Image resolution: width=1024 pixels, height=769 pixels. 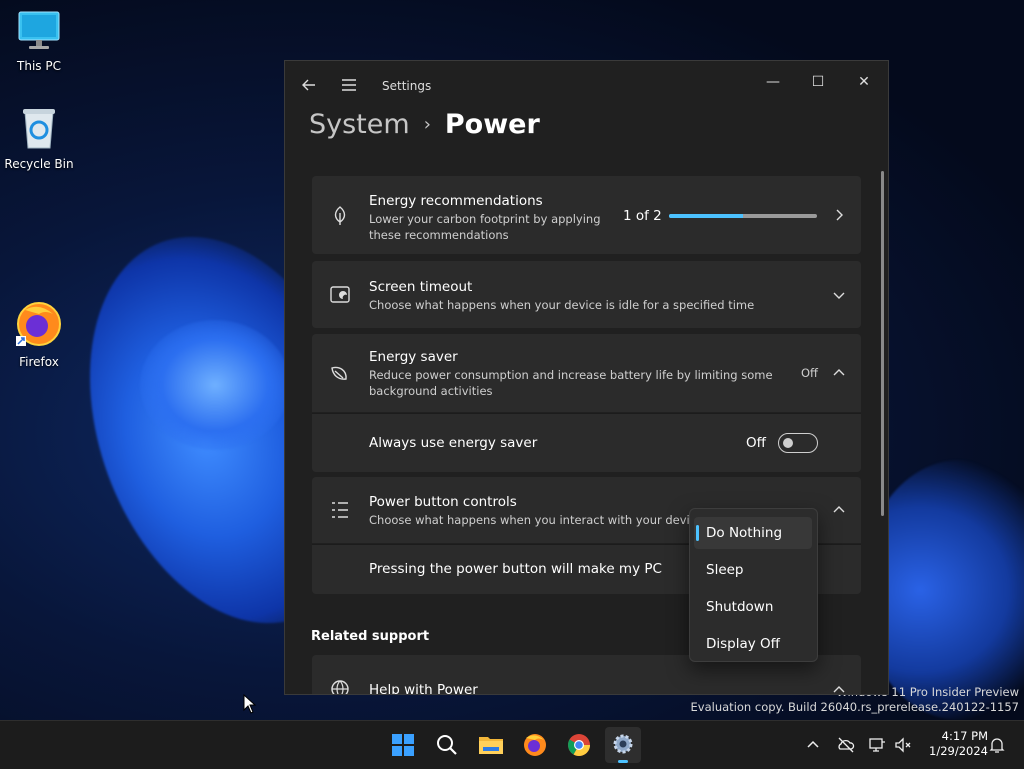 I want to click on start-button, so click(x=403, y=745).